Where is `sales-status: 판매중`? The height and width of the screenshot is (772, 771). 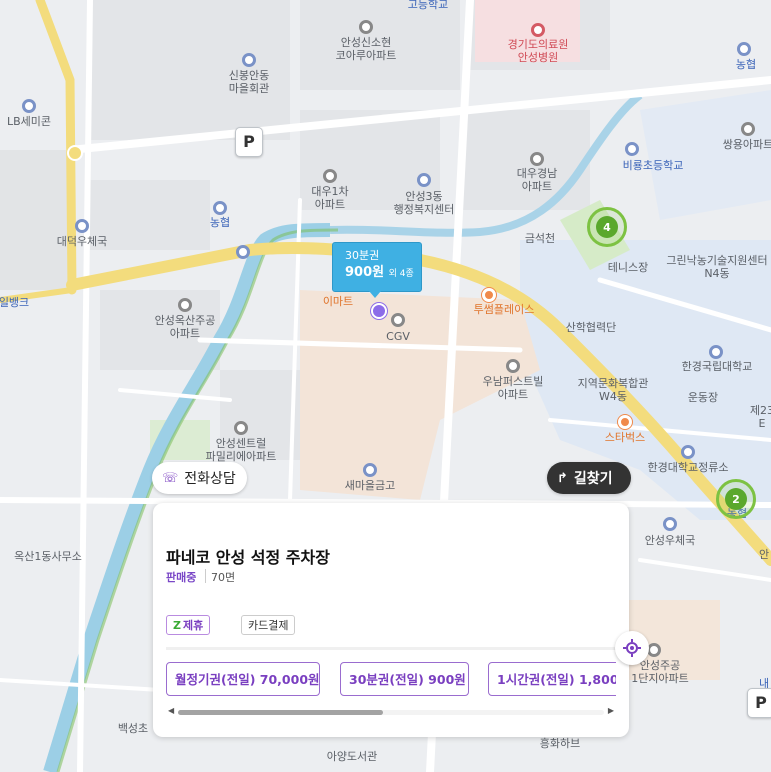 sales-status: 판매중 is located at coordinates (181, 577).